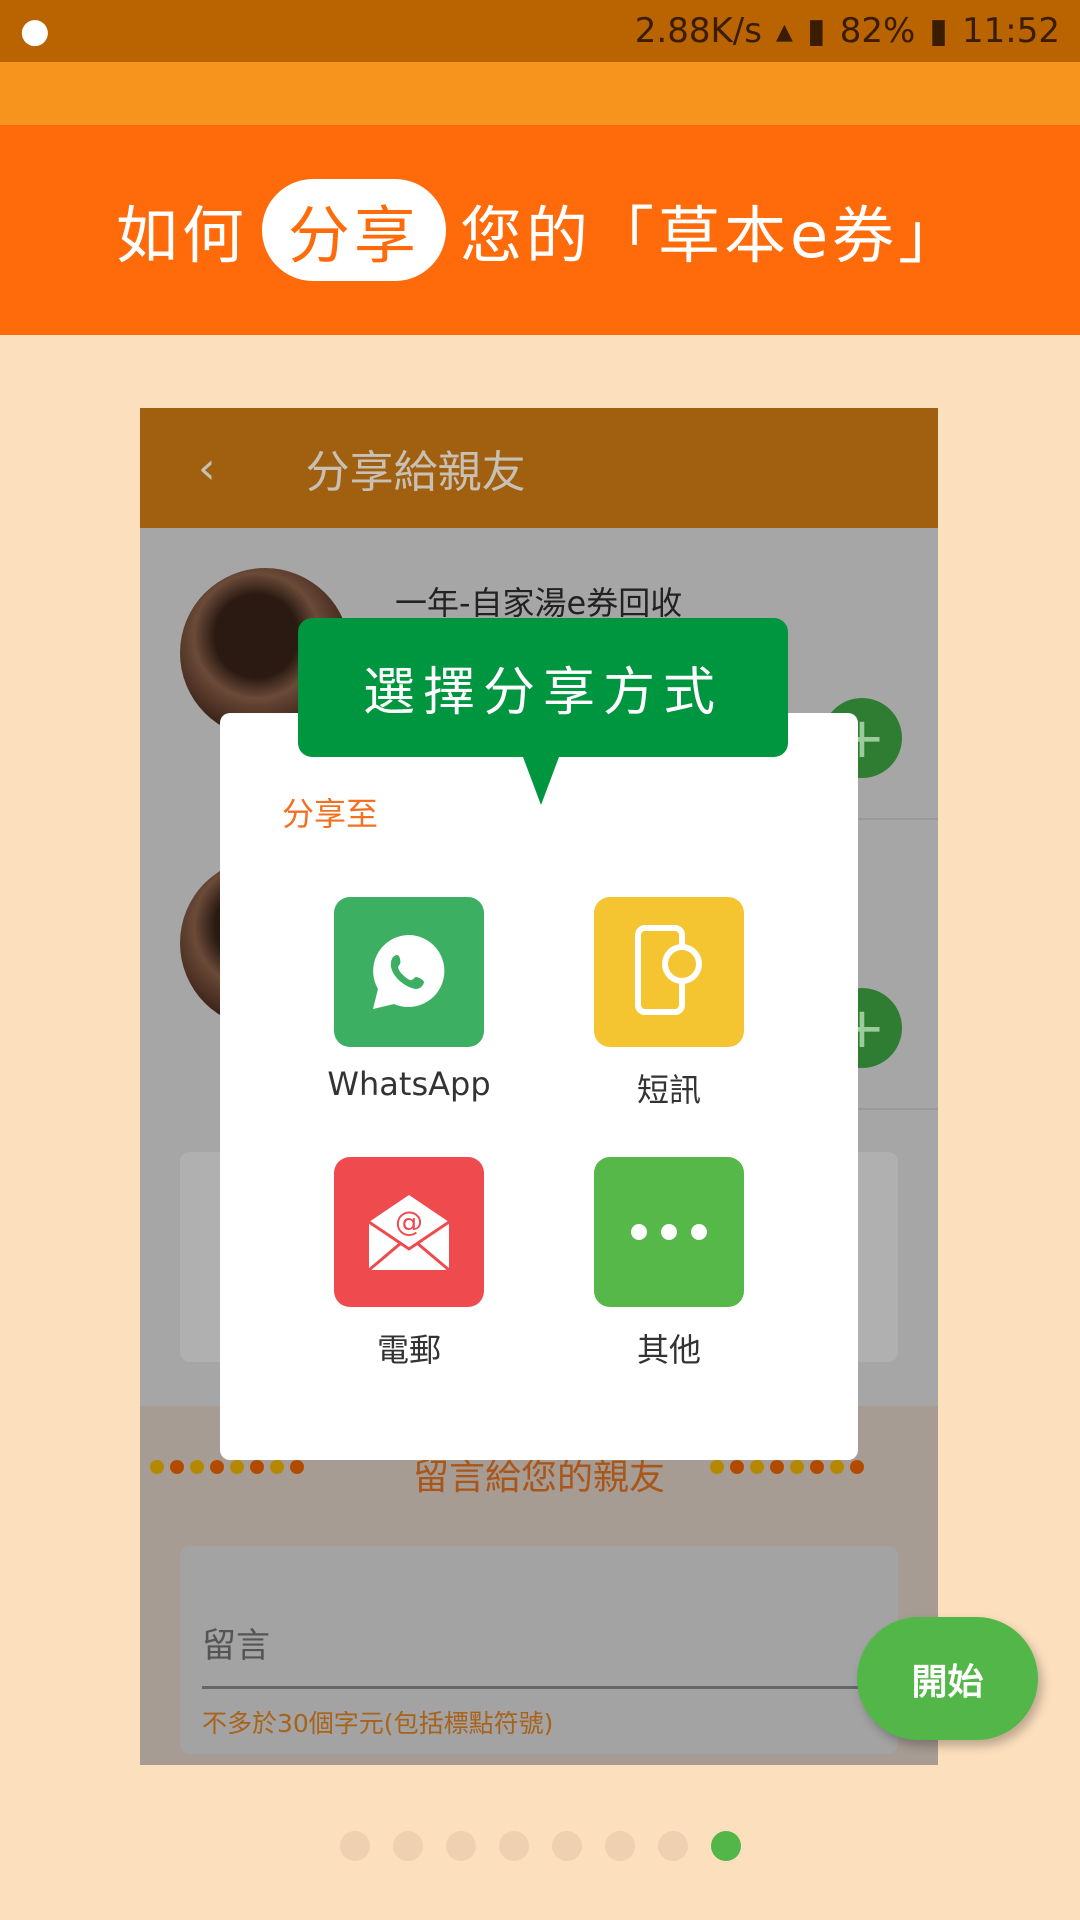 This screenshot has width=1080, height=1920. What do you see at coordinates (540, 1687) in the screenshot?
I see `input-underline` at bounding box center [540, 1687].